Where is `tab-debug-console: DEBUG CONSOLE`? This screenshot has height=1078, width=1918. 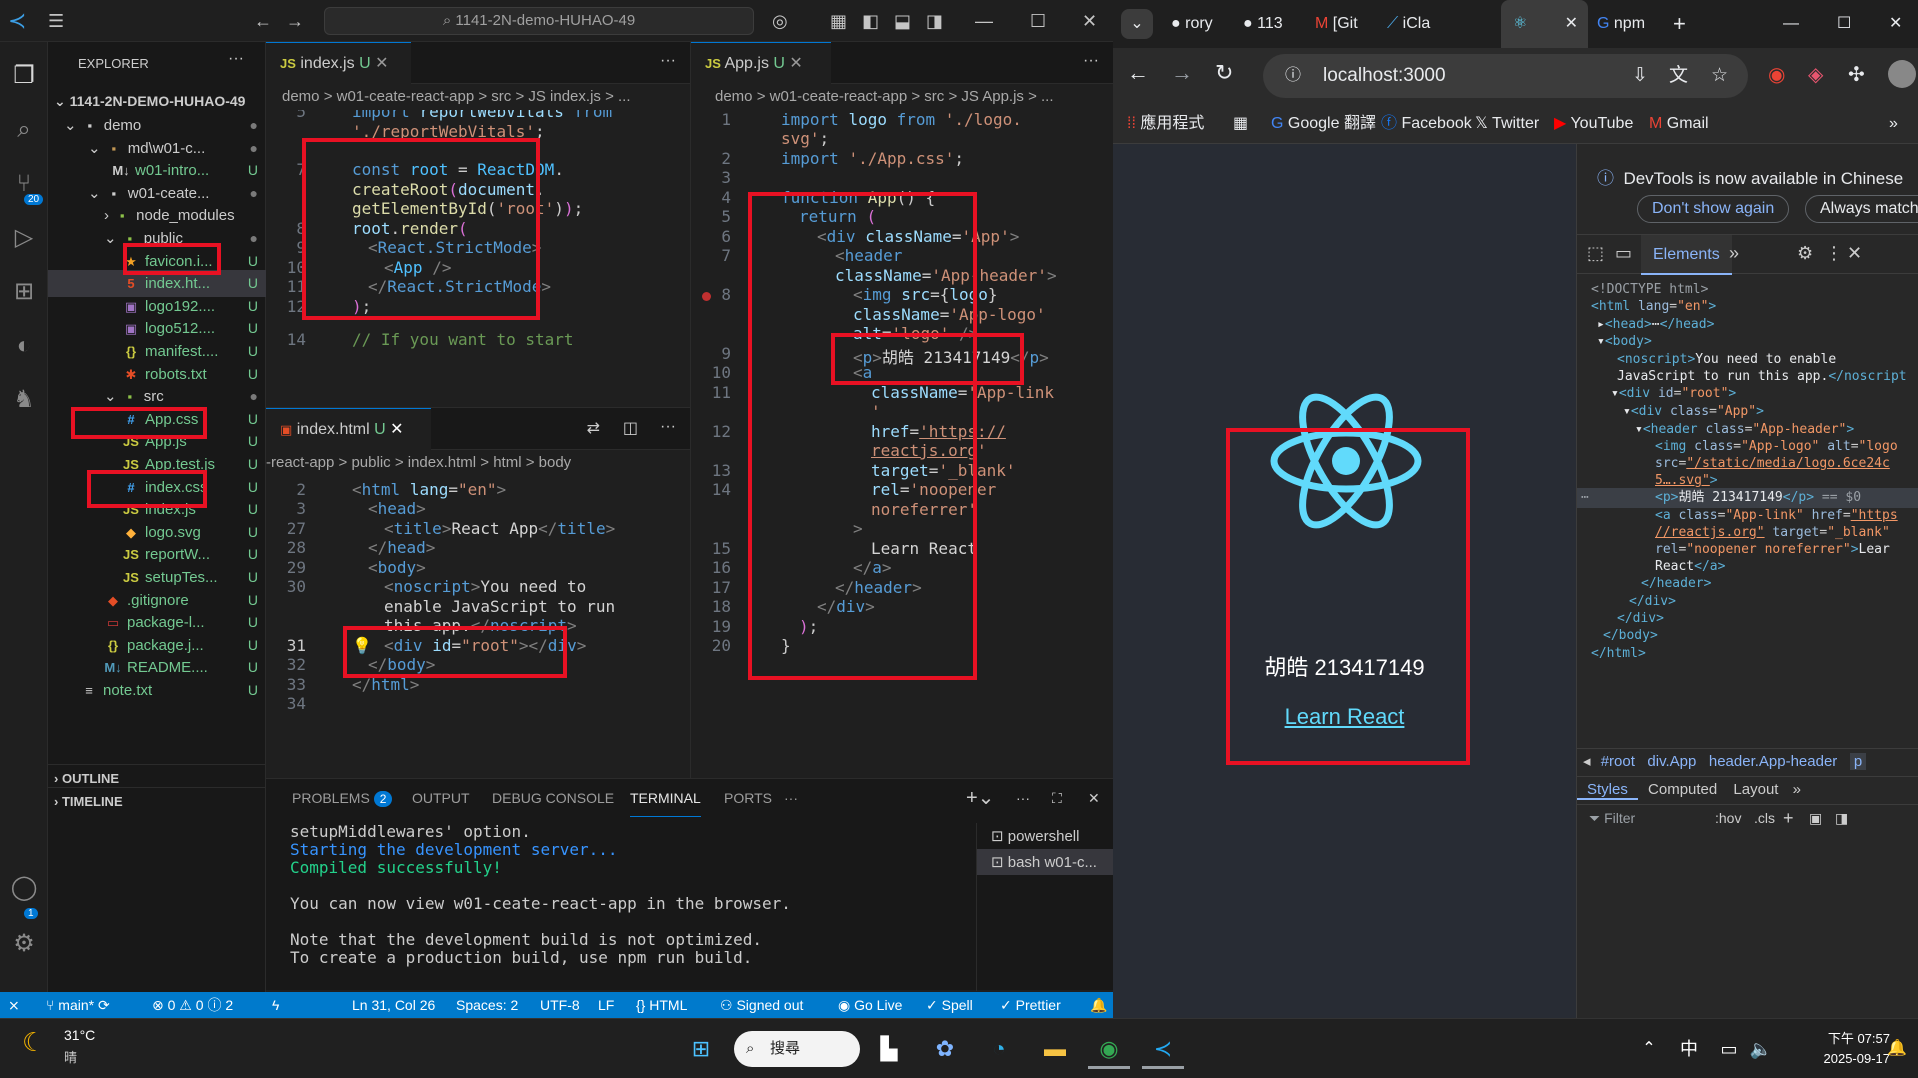
tab-debug-console: DEBUG CONSOLE is located at coordinates (553, 798).